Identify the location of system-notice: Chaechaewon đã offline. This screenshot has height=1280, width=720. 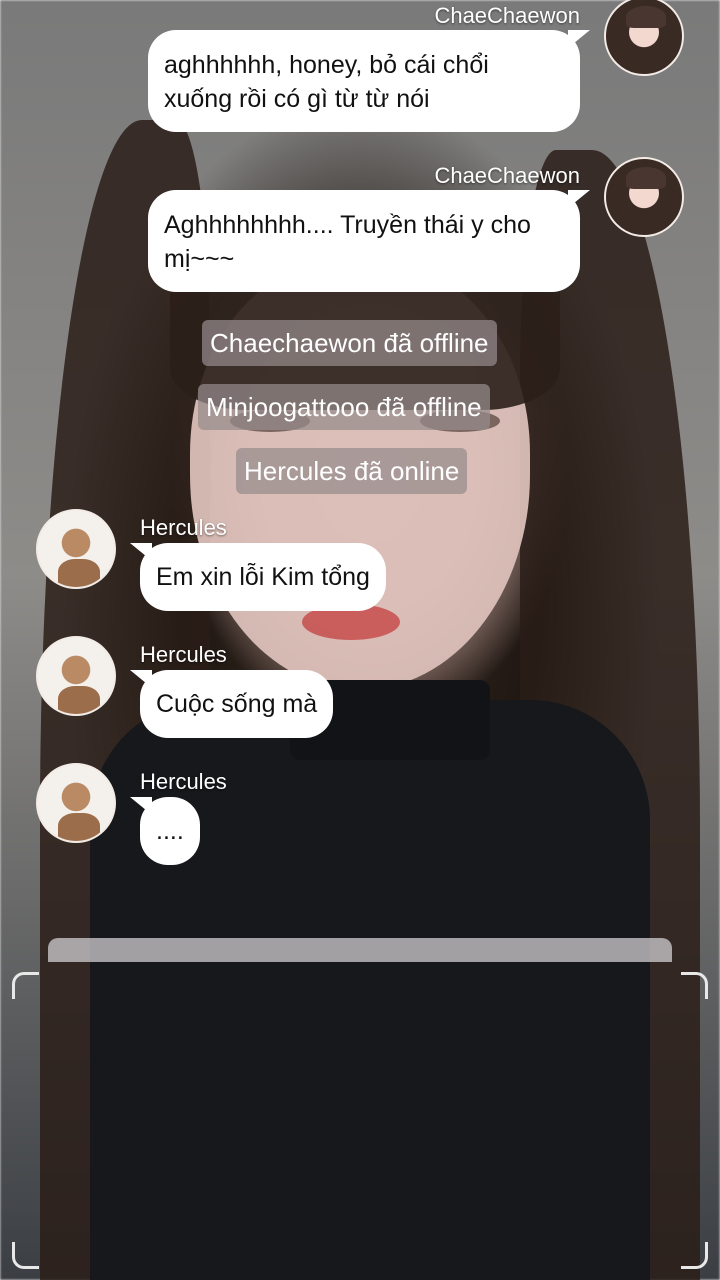
(349, 343).